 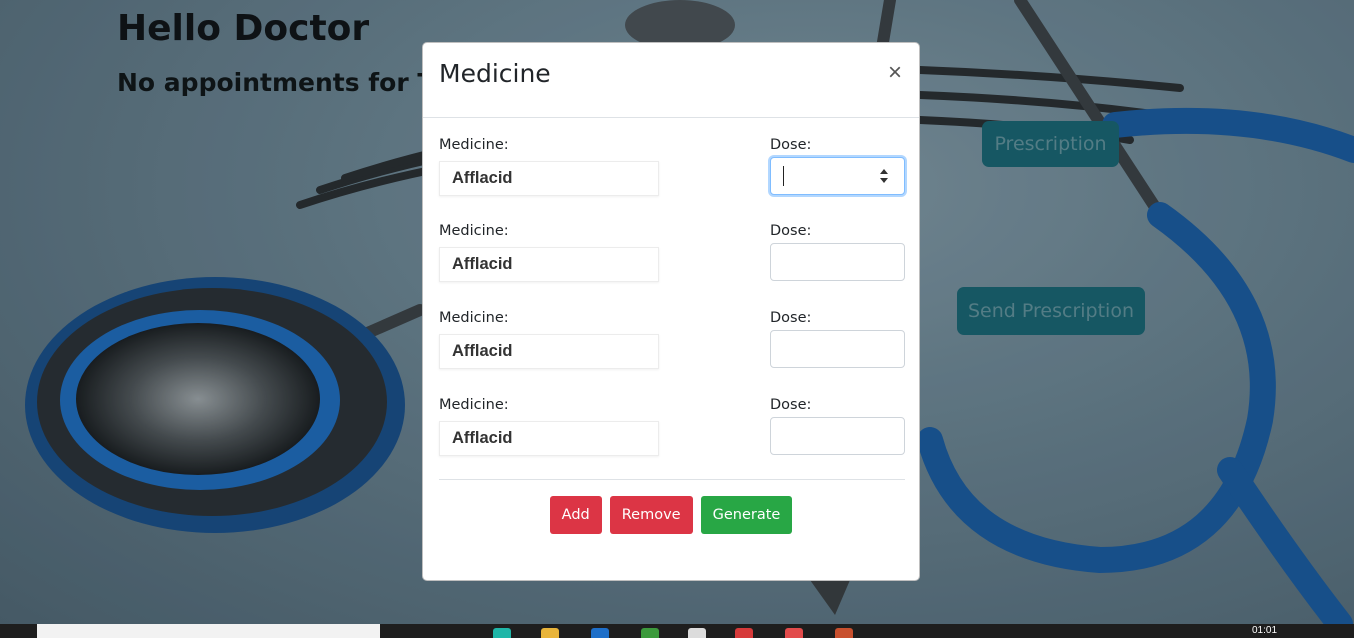 What do you see at coordinates (783, 176) in the screenshot?
I see `text-caret` at bounding box center [783, 176].